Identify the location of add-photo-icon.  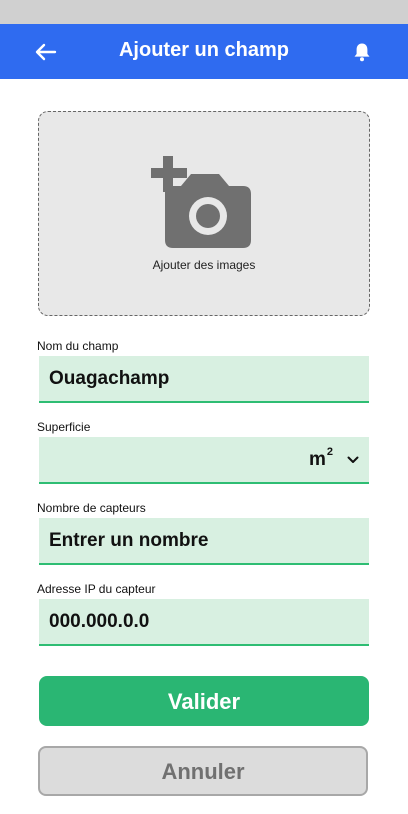
(201, 202).